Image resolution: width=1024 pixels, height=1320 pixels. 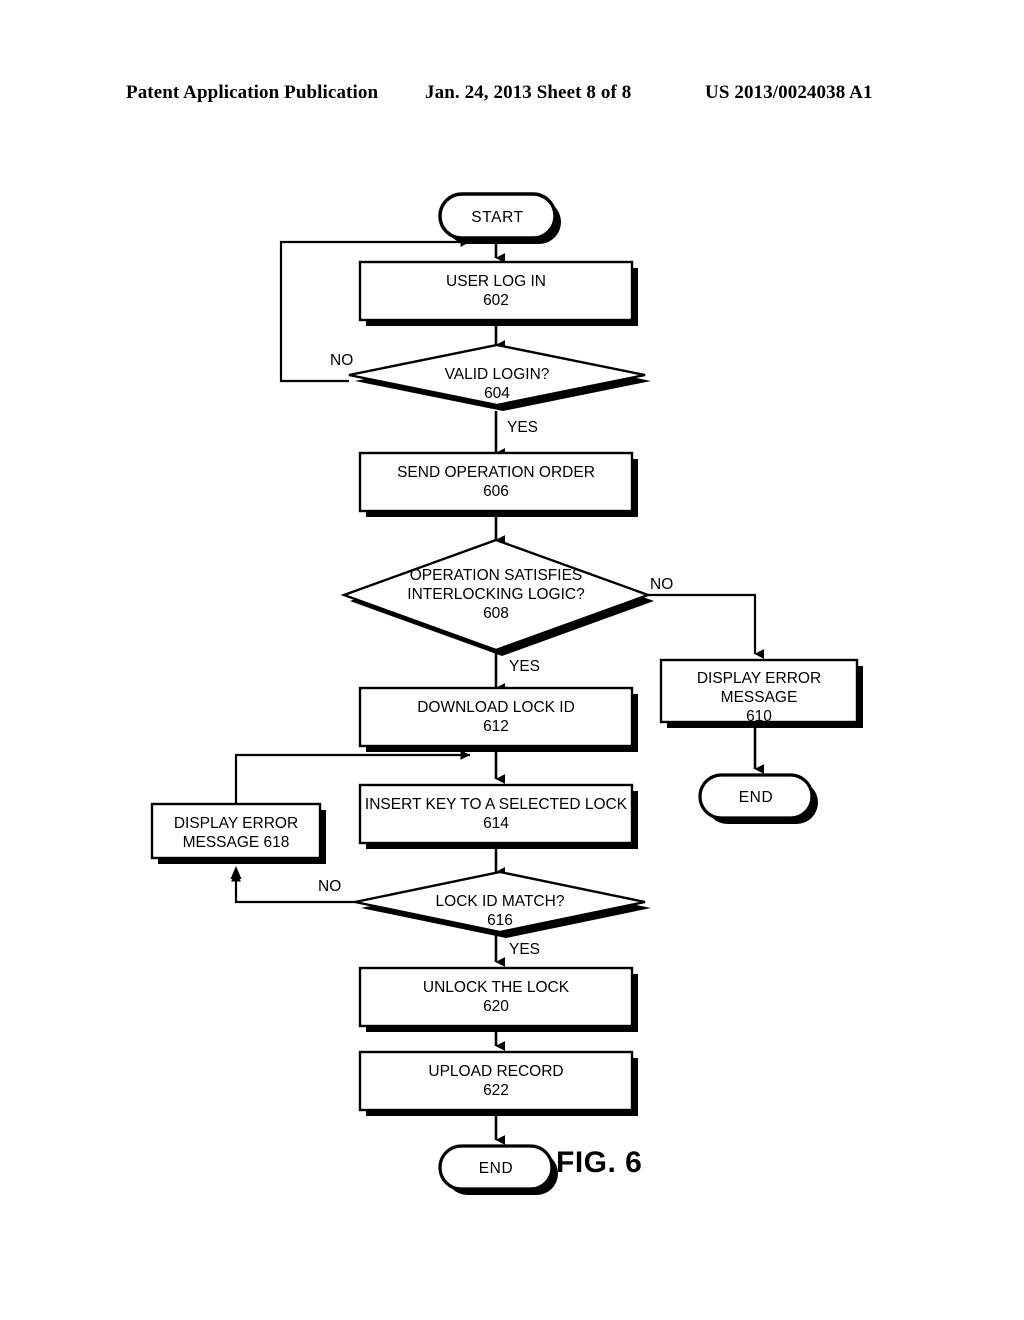 What do you see at coordinates (496, 814) in the screenshot?
I see `node-614-shape` at bounding box center [496, 814].